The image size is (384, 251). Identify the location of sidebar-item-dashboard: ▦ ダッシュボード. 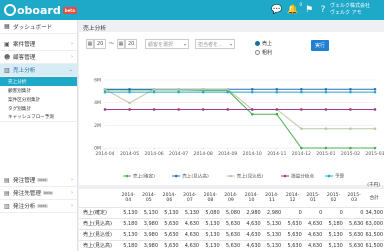
(38, 27).